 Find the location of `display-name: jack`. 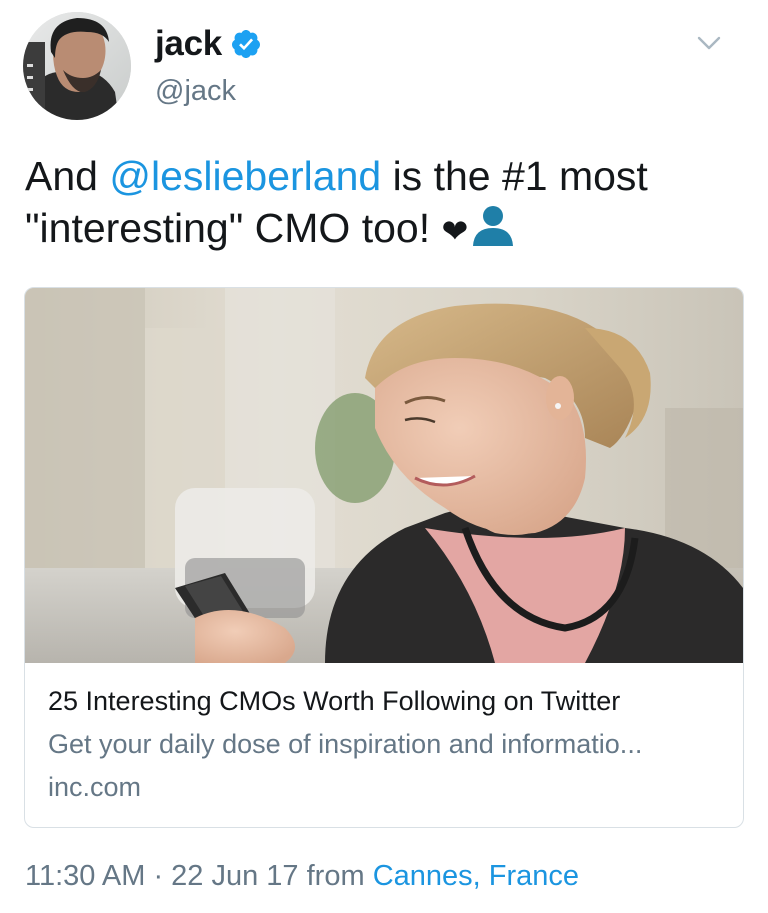

display-name: jack is located at coordinates (188, 44).